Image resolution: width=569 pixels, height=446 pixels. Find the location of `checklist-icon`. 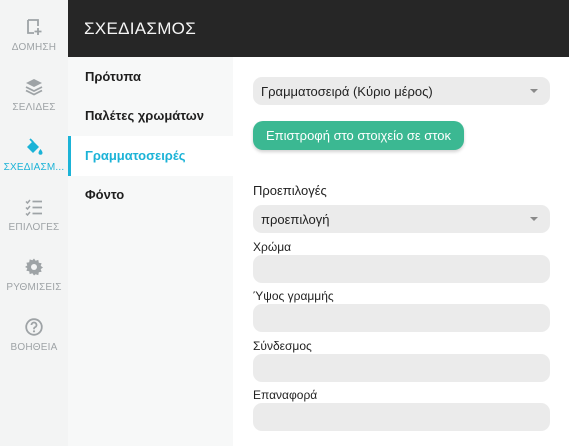

checklist-icon is located at coordinates (33, 207).